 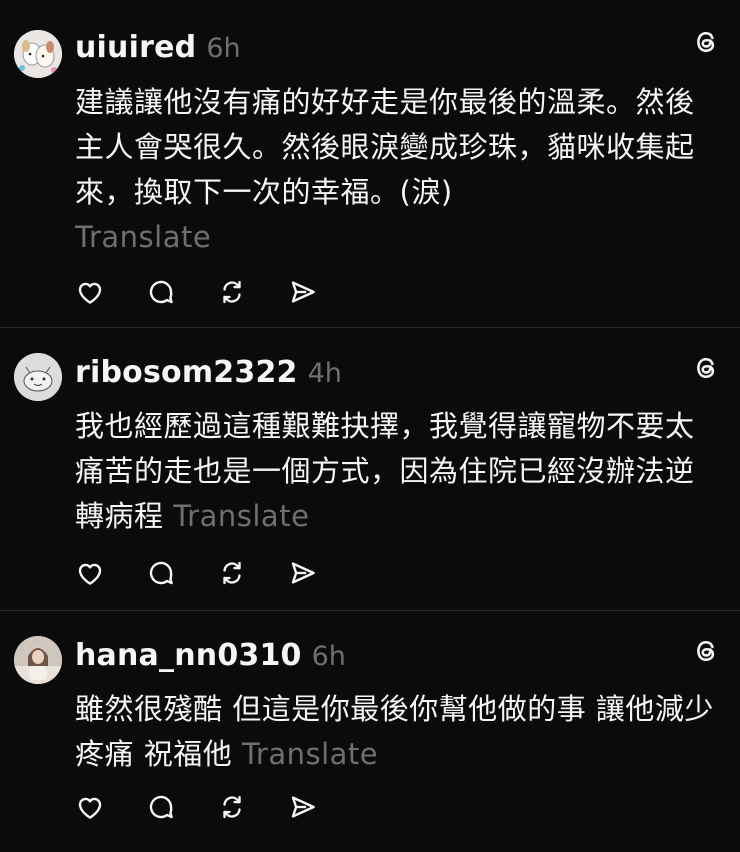 I want to click on timestamp: 4h, so click(x=324, y=373).